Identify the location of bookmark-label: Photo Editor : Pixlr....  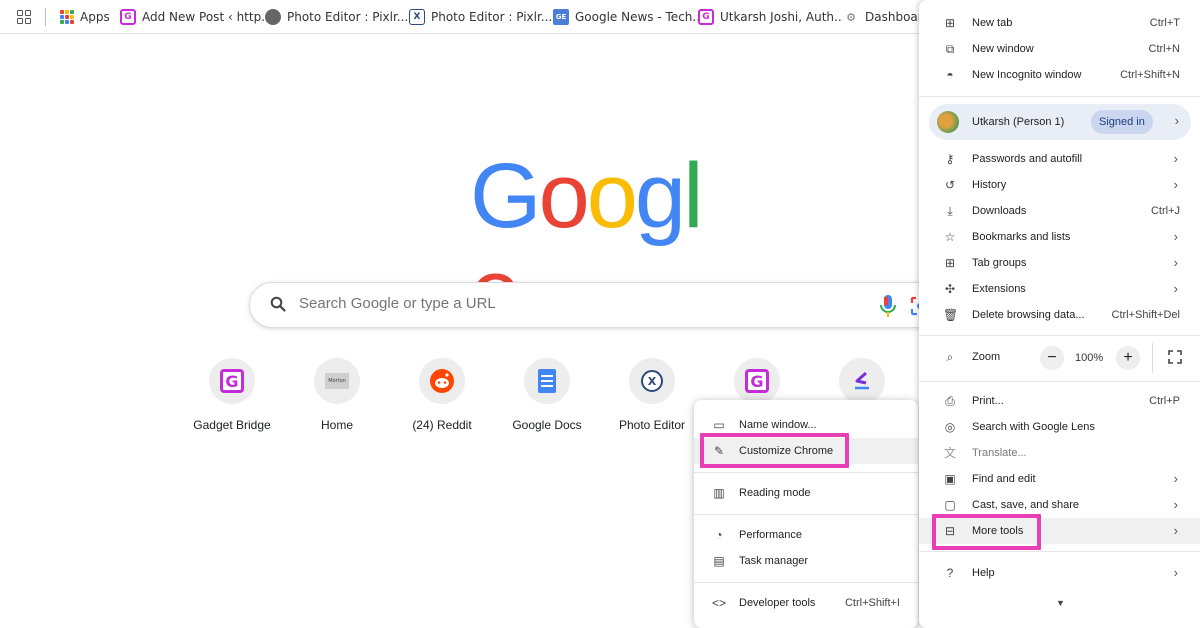
(492, 17).